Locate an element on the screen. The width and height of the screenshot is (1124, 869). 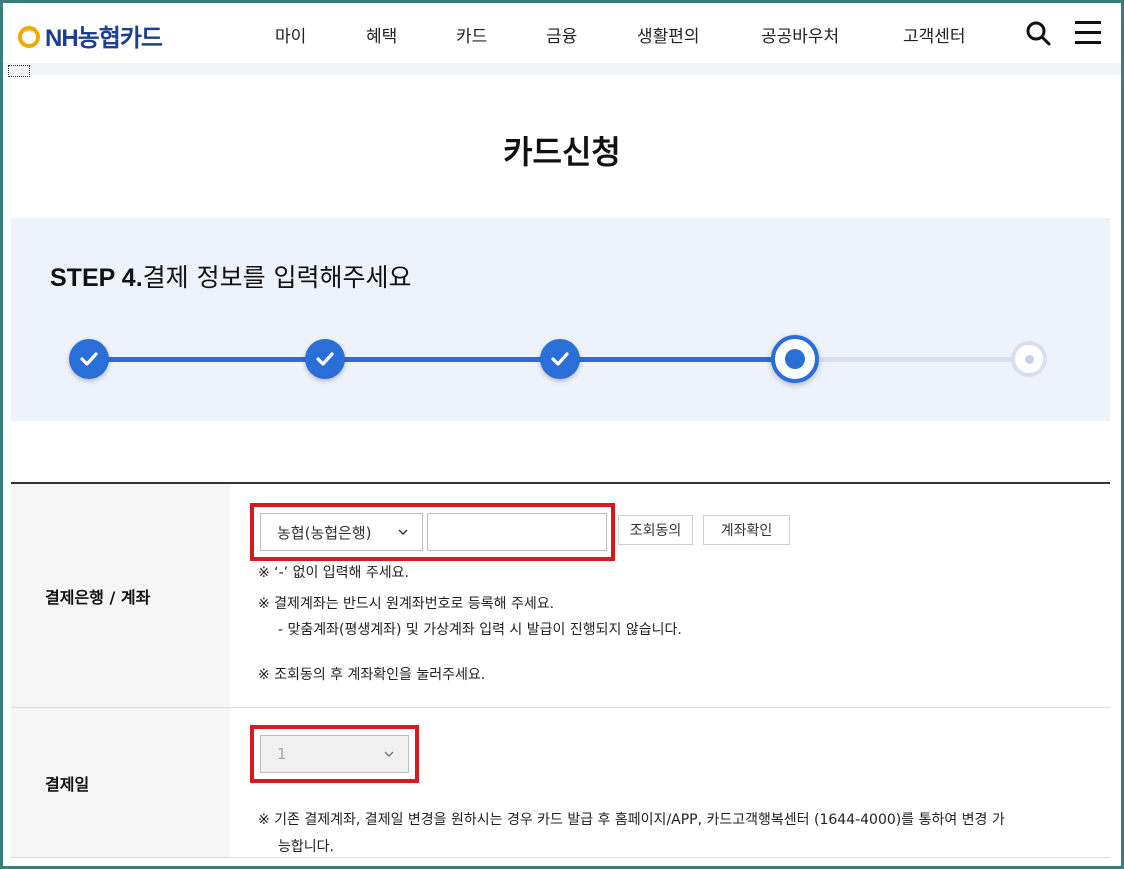
step-2-complete-check-icon is located at coordinates (325, 359).